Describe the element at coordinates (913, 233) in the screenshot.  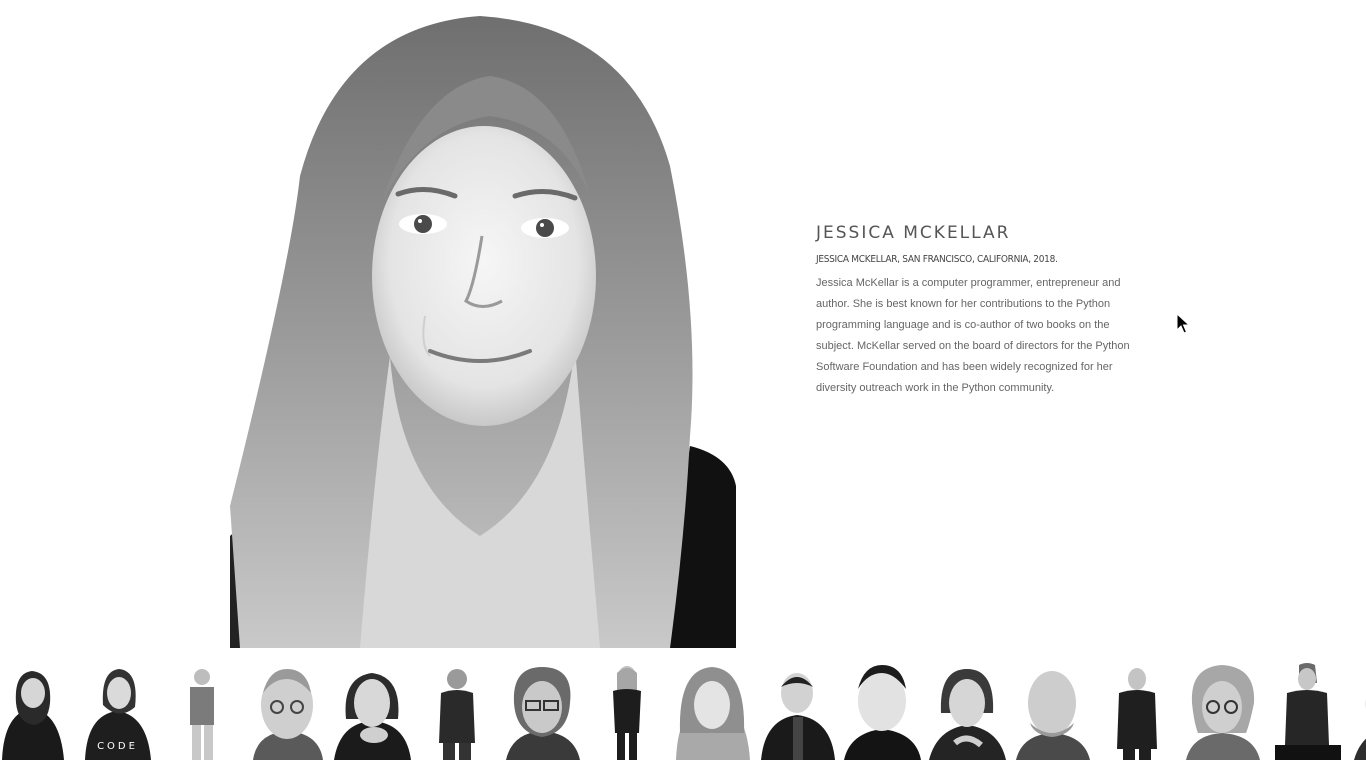
I see `person-name: JESSICA MCKELLAR` at that location.